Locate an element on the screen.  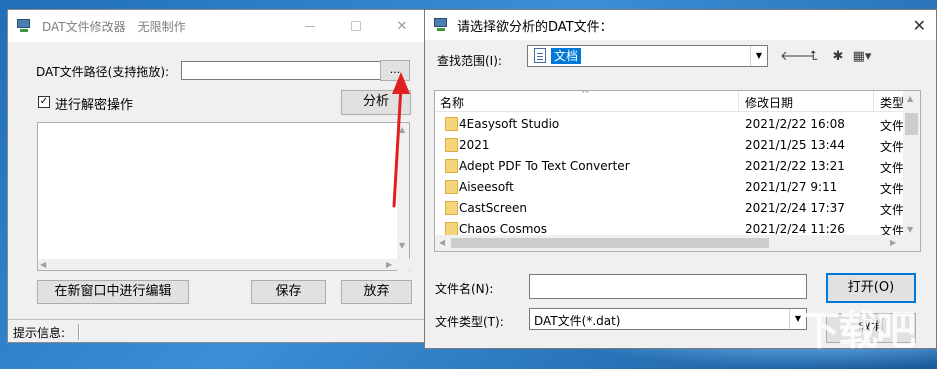
look-in-label: 查找范围(I): is located at coordinates (469, 61).